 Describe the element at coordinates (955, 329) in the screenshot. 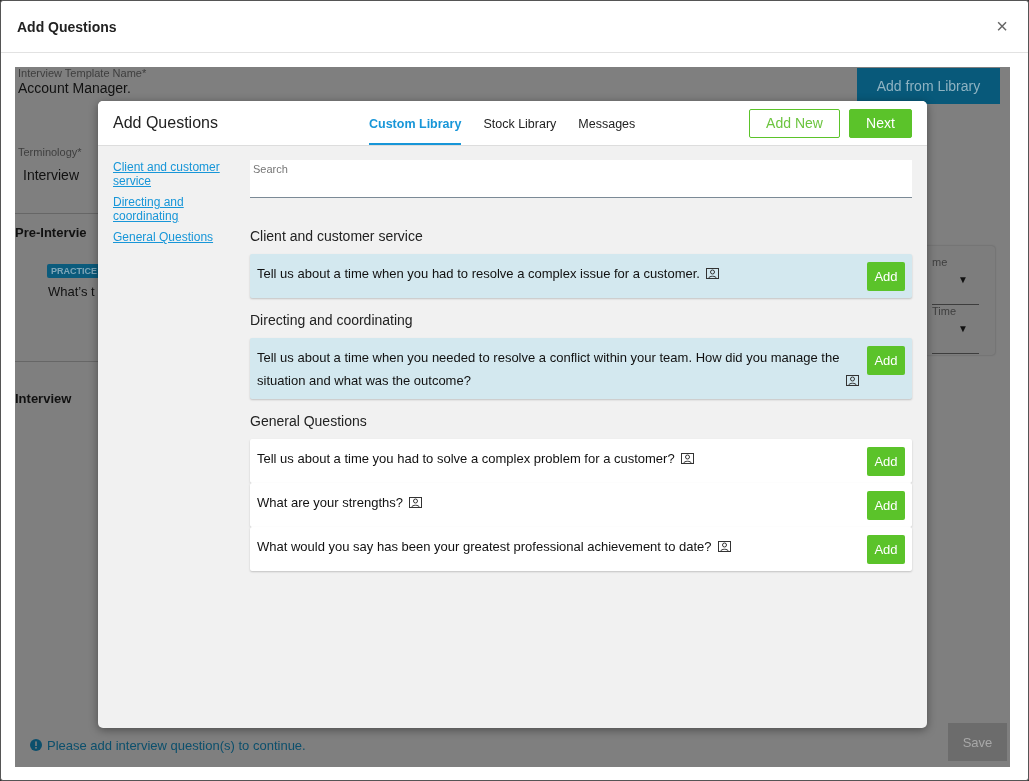

I see `select-field: Time ▼` at that location.